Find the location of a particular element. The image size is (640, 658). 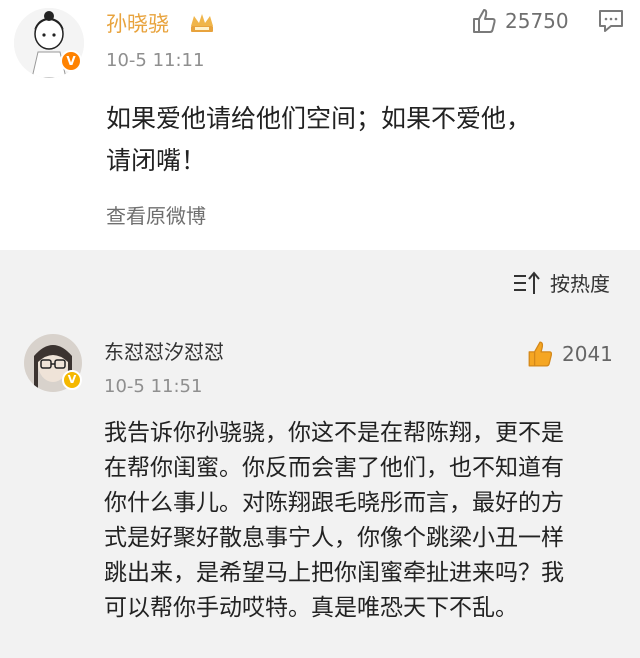

post-like-button: 25750 is located at coordinates (520, 21).